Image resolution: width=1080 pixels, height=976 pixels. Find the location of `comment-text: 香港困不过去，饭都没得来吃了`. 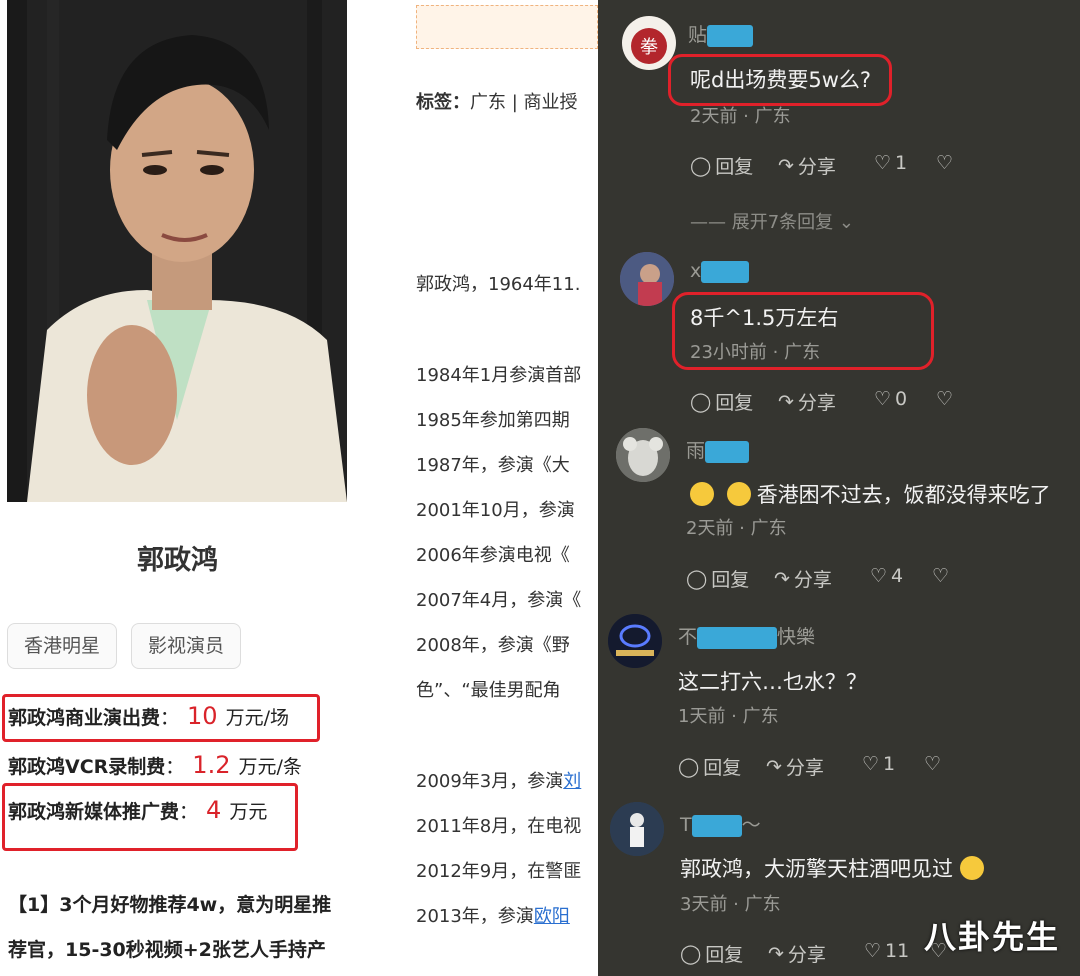

comment-text: 香港困不过去，饭都没得来吃了 is located at coordinates (870, 494).